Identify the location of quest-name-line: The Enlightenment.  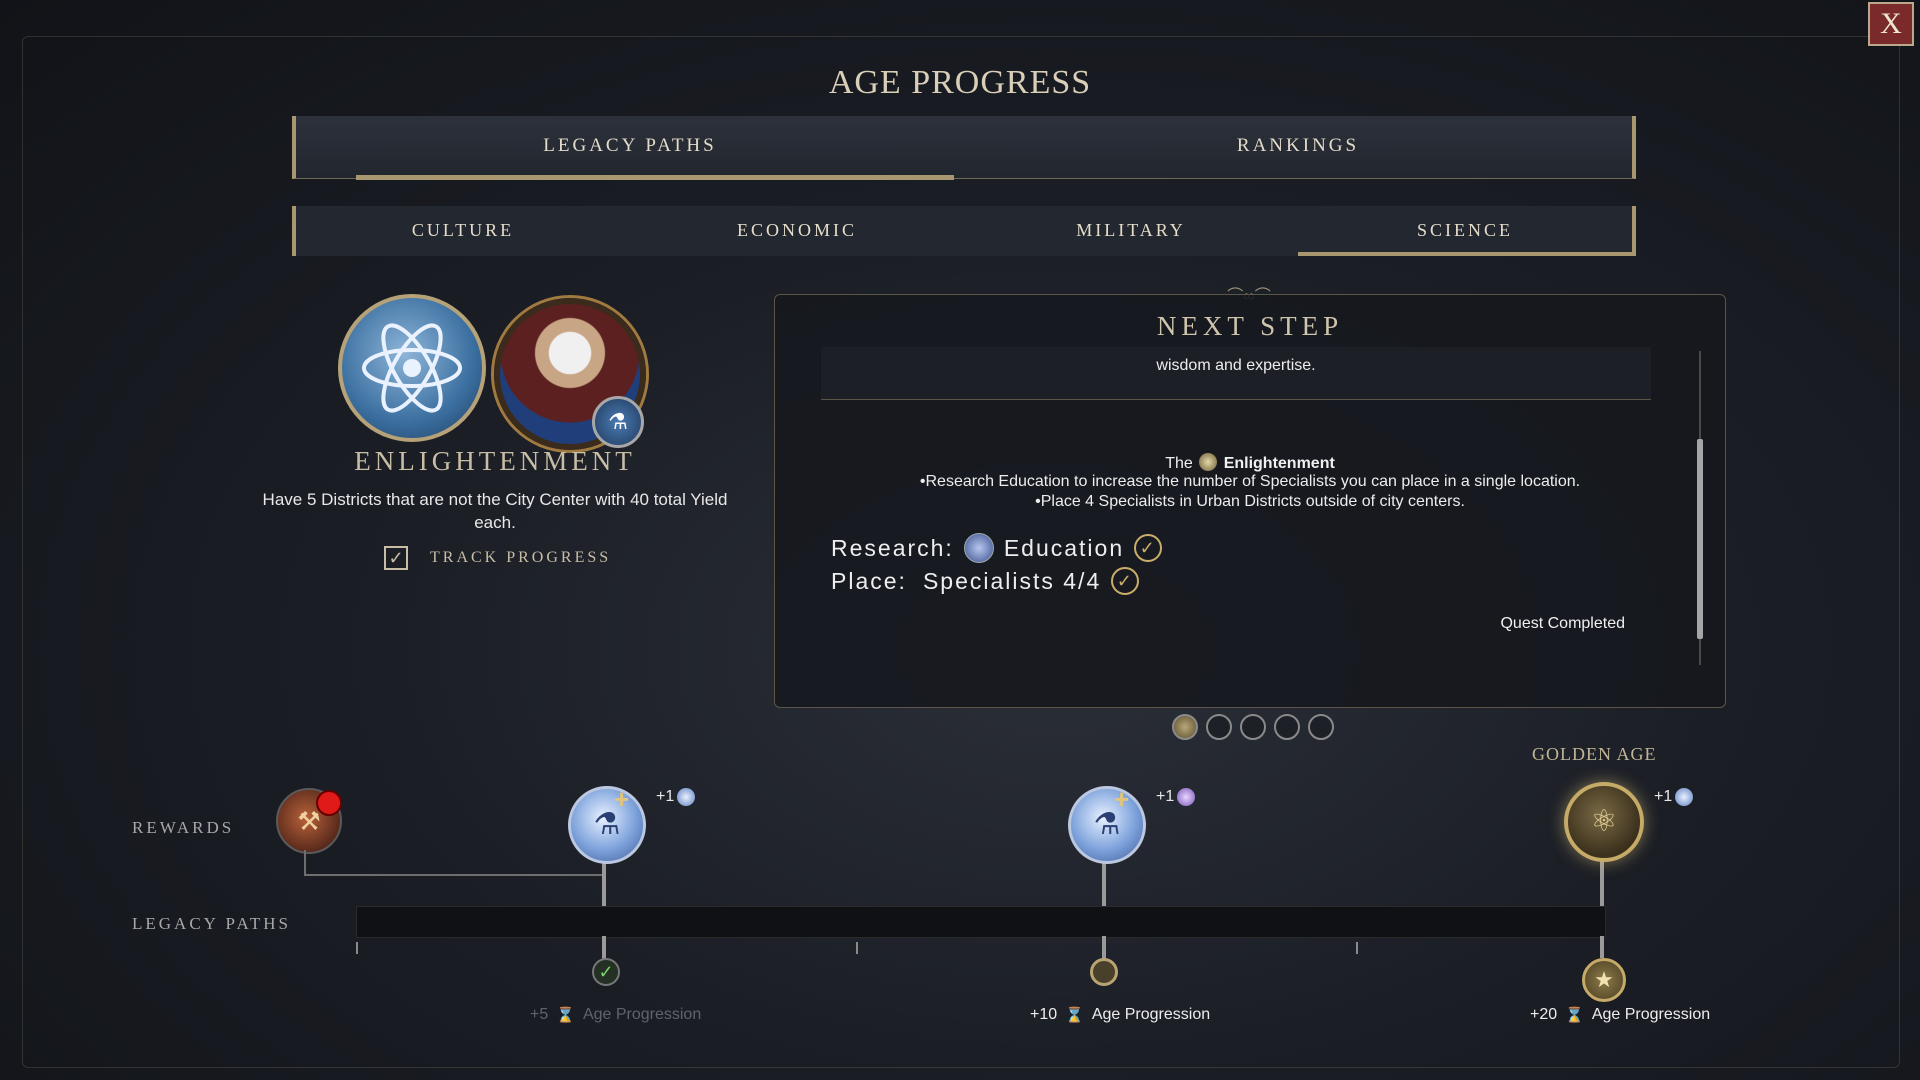
(1250, 463).